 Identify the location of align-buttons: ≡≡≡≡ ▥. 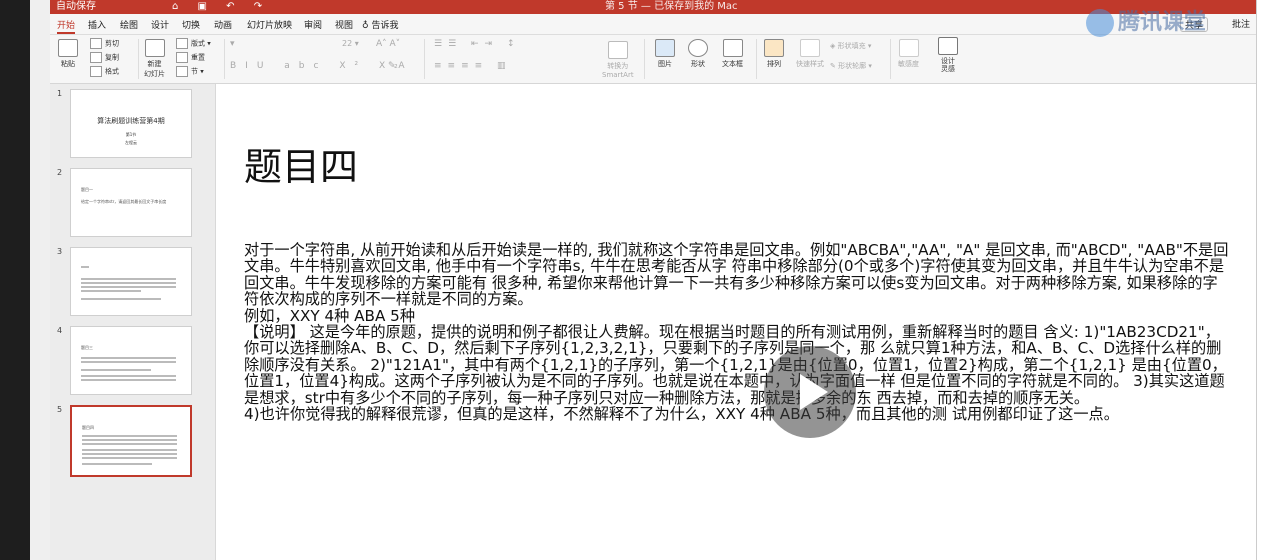
(473, 66).